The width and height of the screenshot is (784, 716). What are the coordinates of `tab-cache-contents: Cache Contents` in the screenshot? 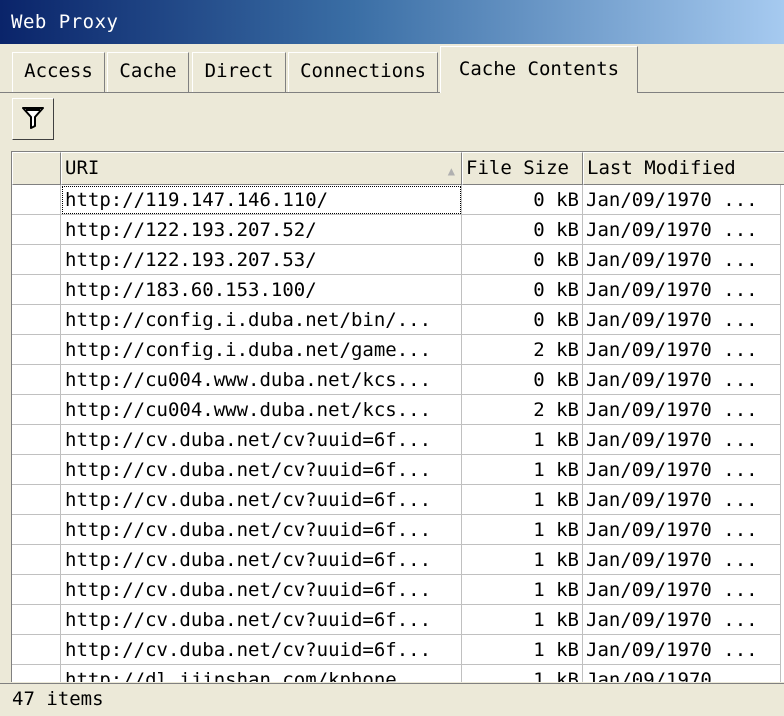 It's located at (539, 69).